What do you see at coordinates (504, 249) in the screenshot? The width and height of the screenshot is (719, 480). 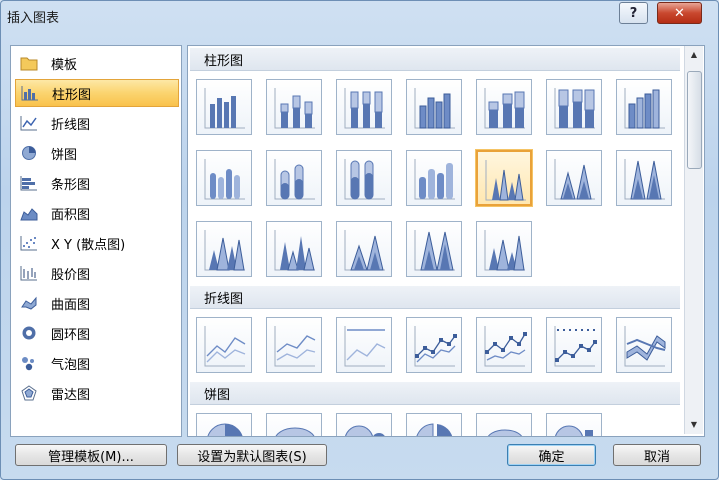 I see `thumb-3d-pyramid` at bounding box center [504, 249].